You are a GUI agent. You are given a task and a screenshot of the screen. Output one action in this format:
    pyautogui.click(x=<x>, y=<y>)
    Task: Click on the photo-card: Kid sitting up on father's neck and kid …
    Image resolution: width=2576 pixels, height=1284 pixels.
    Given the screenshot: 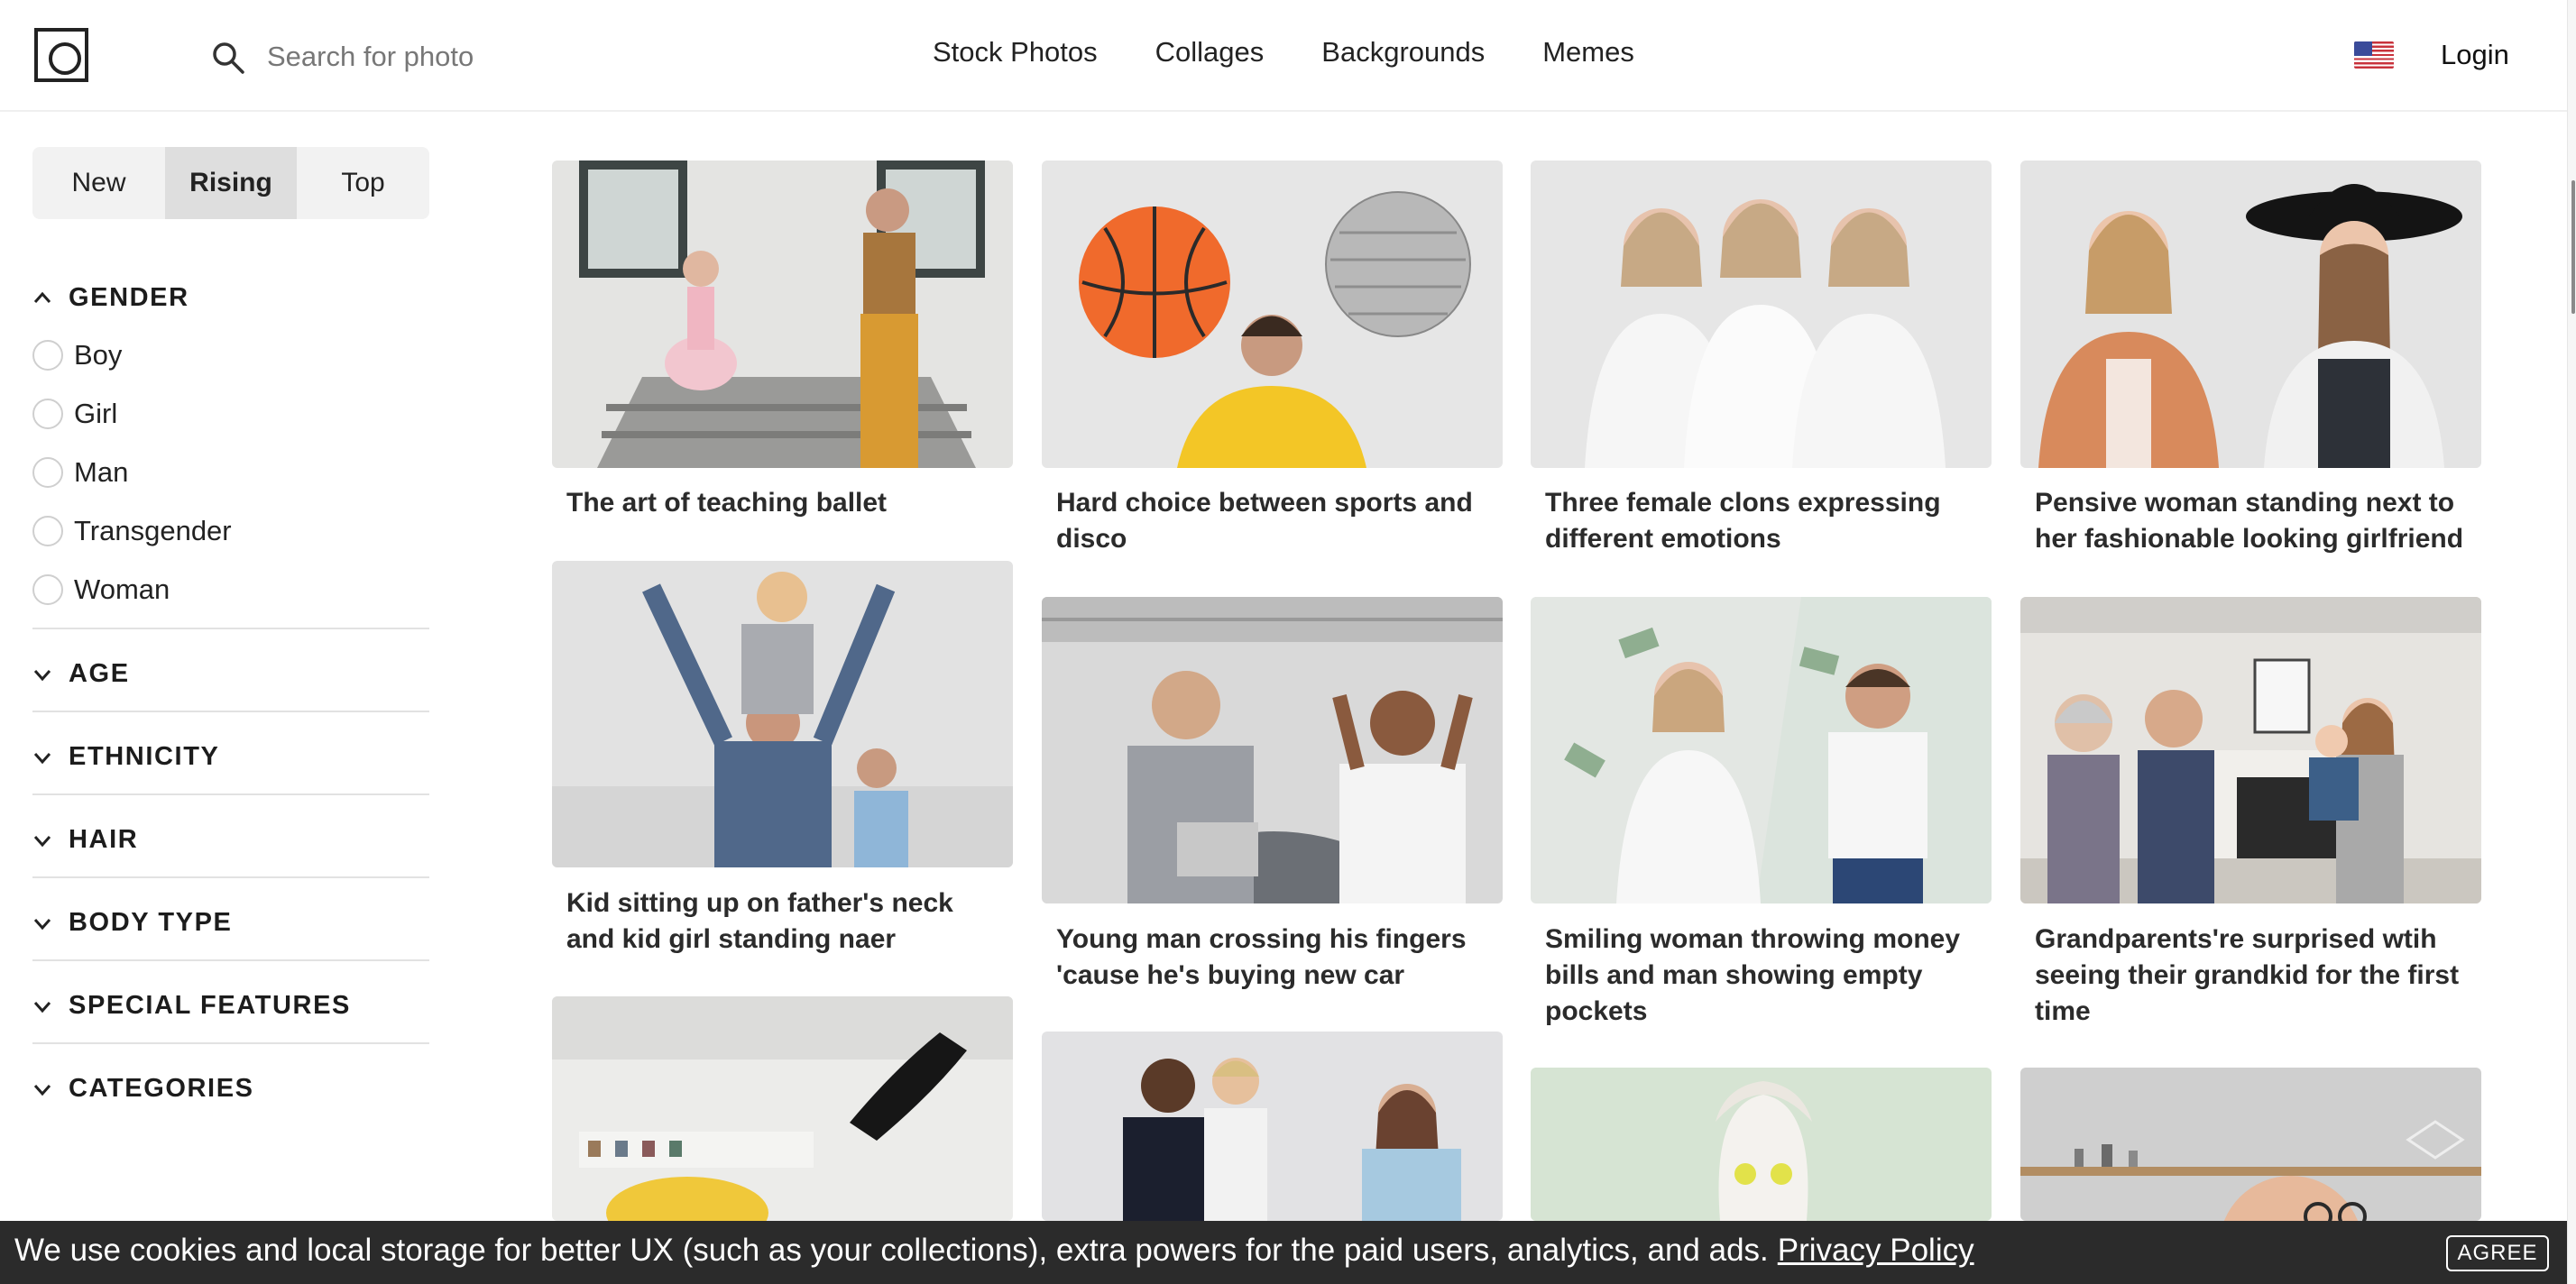 What is the action you would take?
    pyautogui.click(x=782, y=768)
    